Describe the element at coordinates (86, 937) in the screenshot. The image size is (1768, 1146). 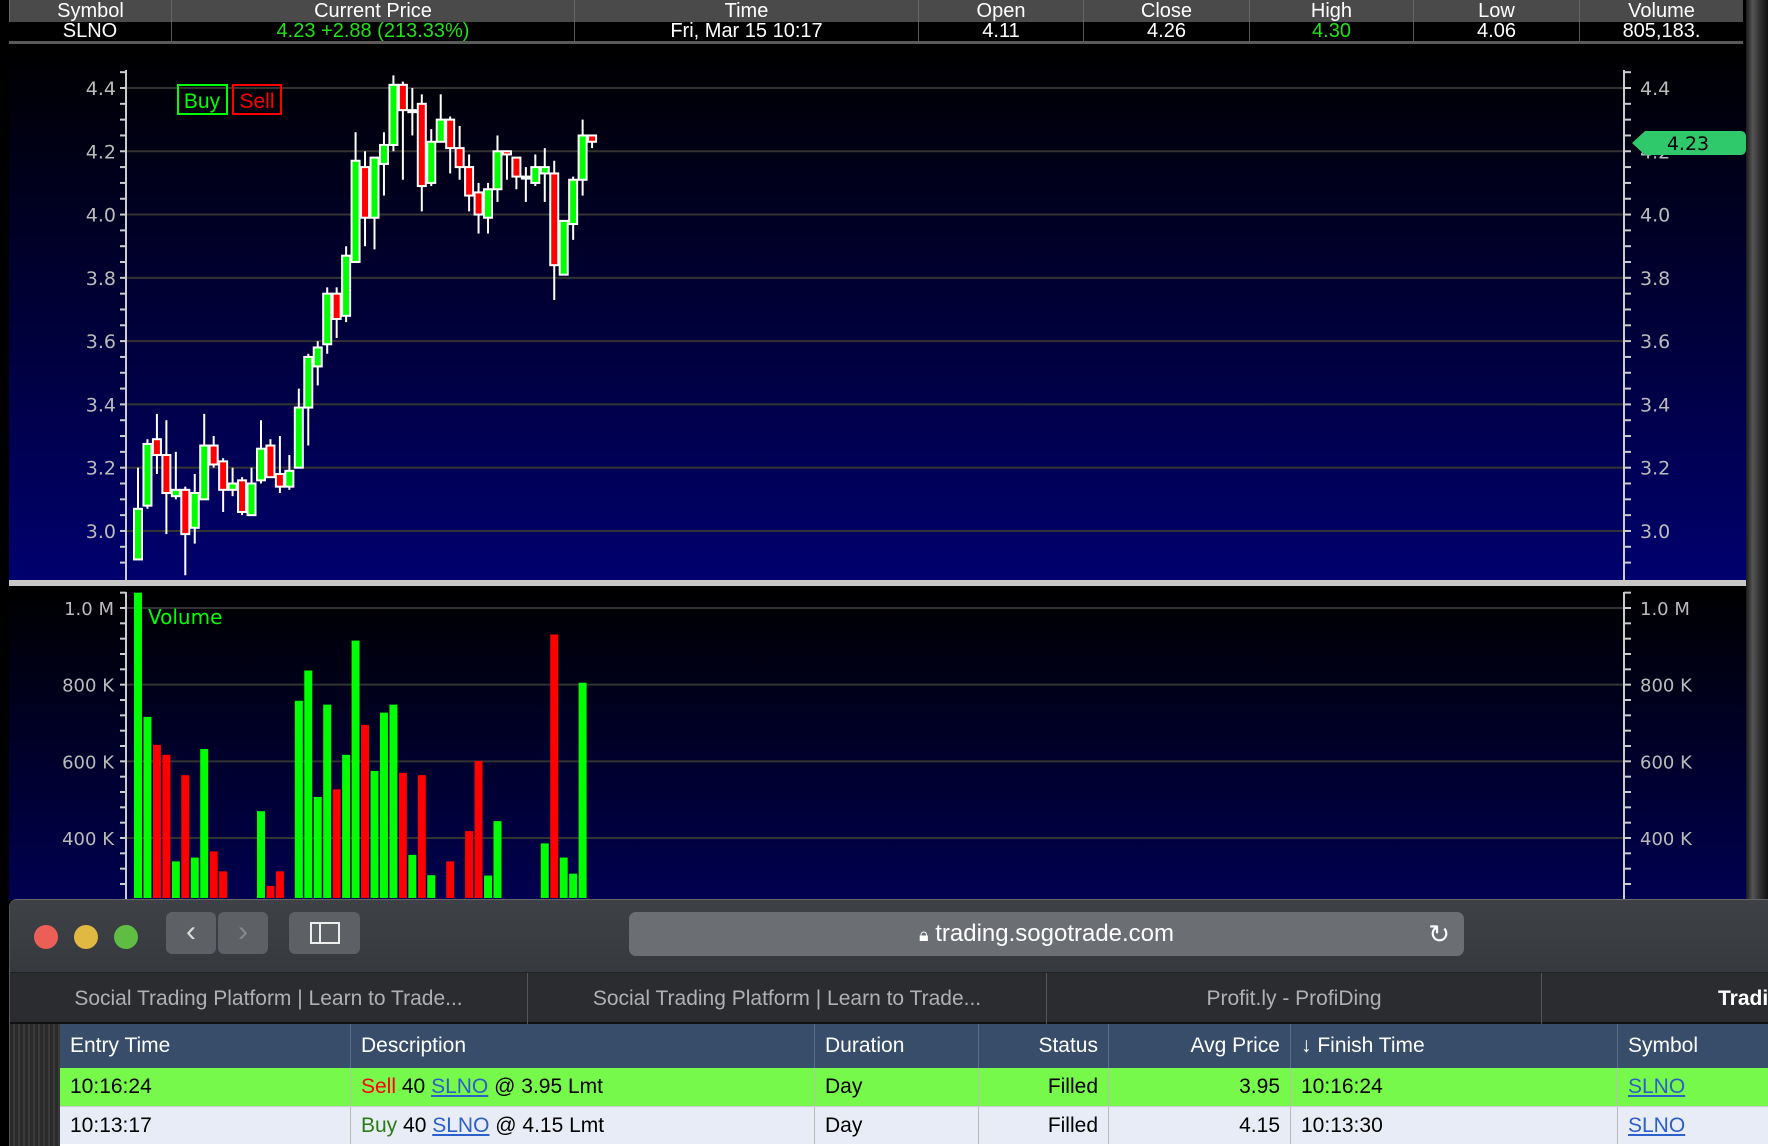
I see `minimize-window-button` at that location.